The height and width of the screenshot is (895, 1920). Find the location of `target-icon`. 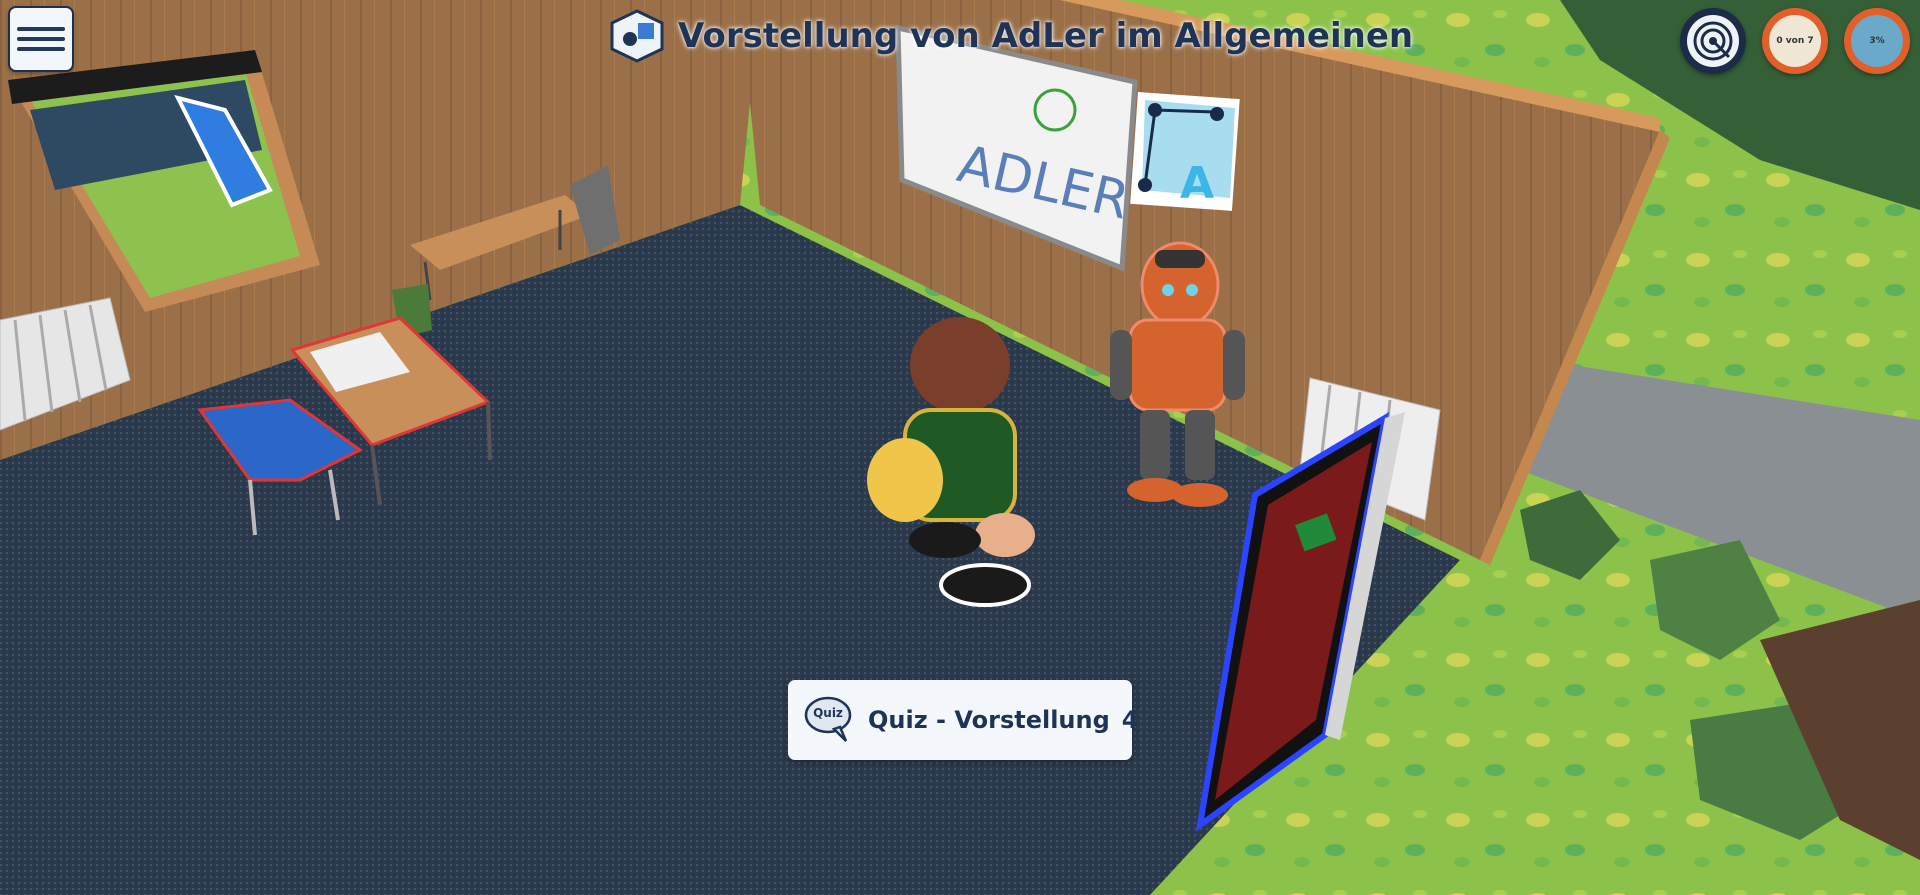

target-icon is located at coordinates (1713, 41).